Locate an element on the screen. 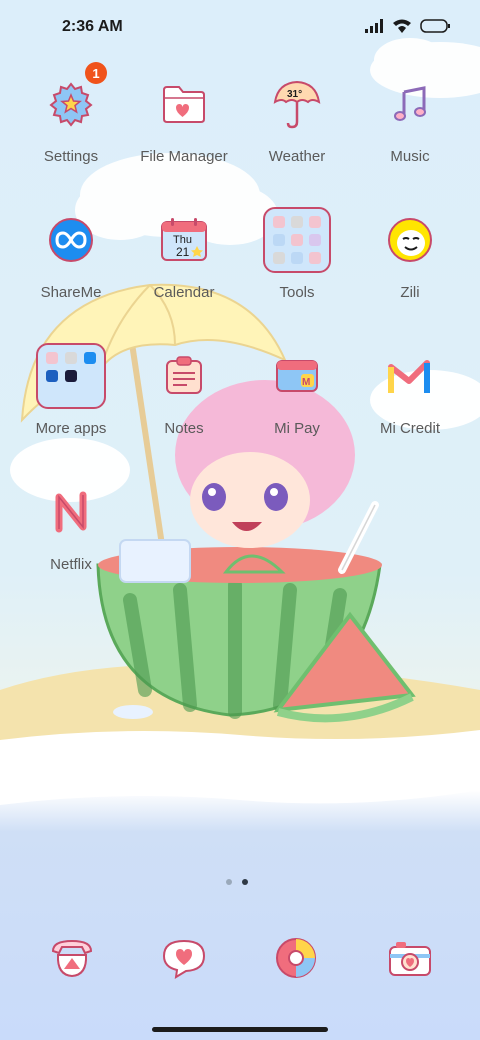 The image size is (480, 1040). app-zili: Zili is located at coordinates (410, 252).